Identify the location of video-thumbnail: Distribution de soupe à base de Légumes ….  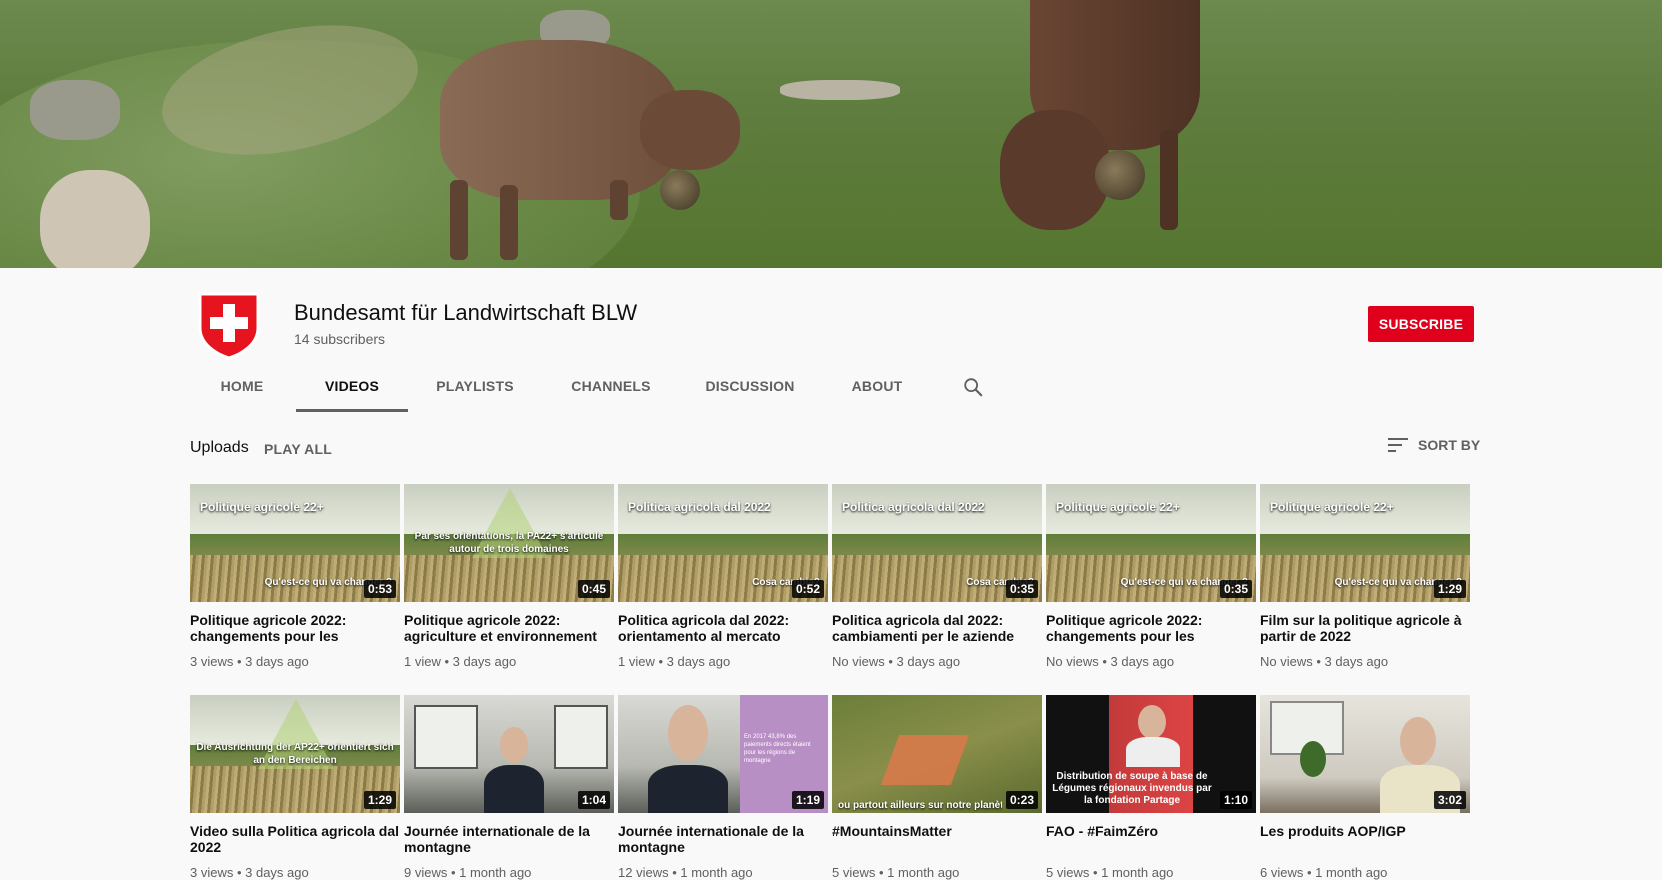
(1151, 754).